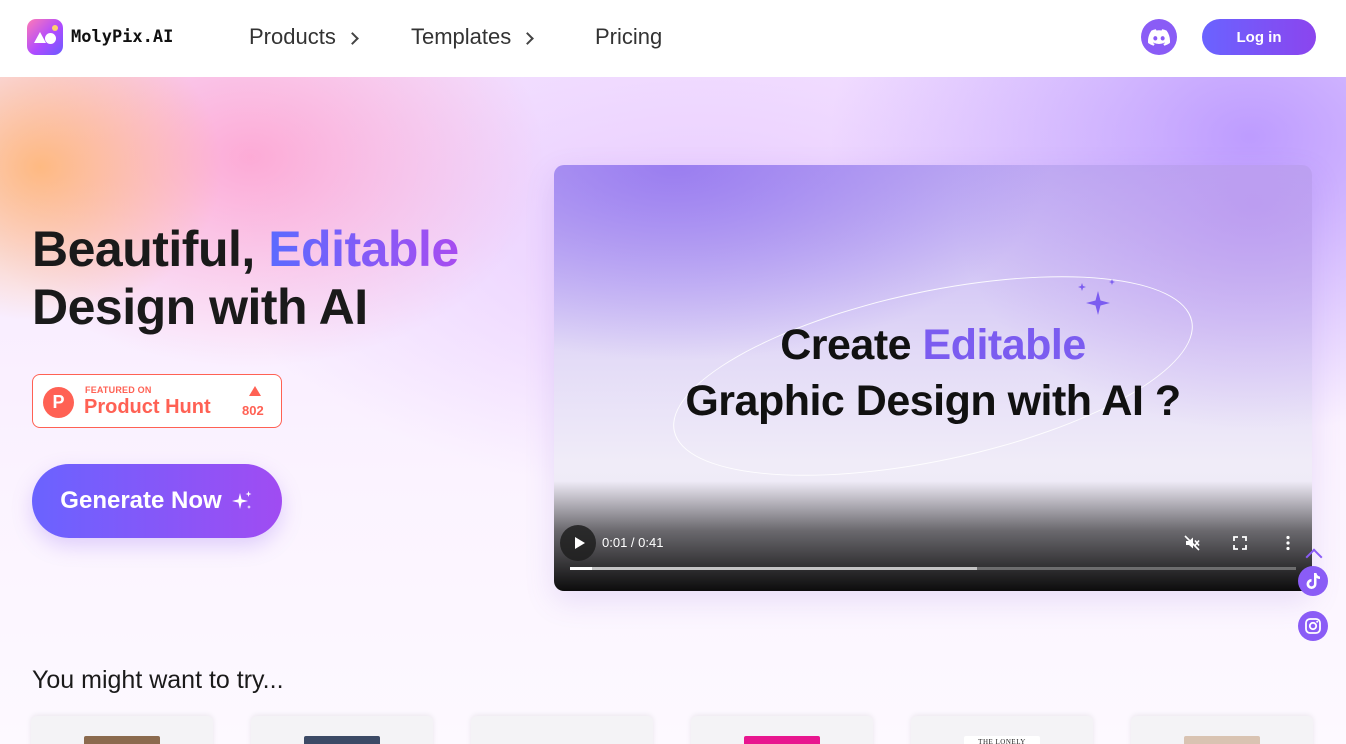  Describe the element at coordinates (933, 401) in the screenshot. I see `video-title-line2: Graphic Design with AI ?` at that location.